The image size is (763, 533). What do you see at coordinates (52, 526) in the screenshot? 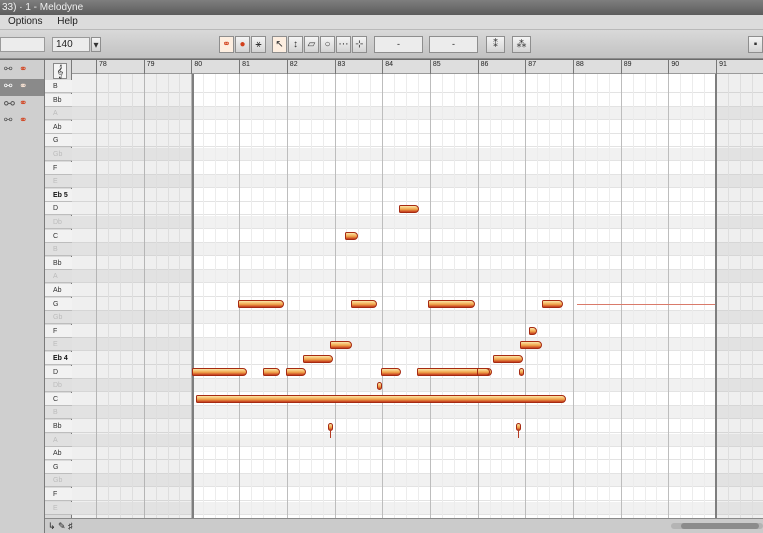
I see `cursor-tool-icon: ↳` at bounding box center [52, 526].